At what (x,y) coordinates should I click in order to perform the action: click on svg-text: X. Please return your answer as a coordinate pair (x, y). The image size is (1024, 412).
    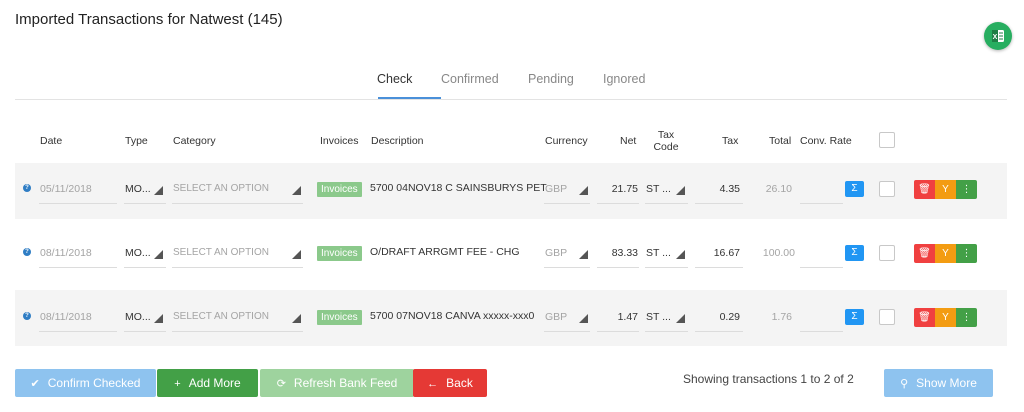
    Looking at the image, I should click on (995, 37).